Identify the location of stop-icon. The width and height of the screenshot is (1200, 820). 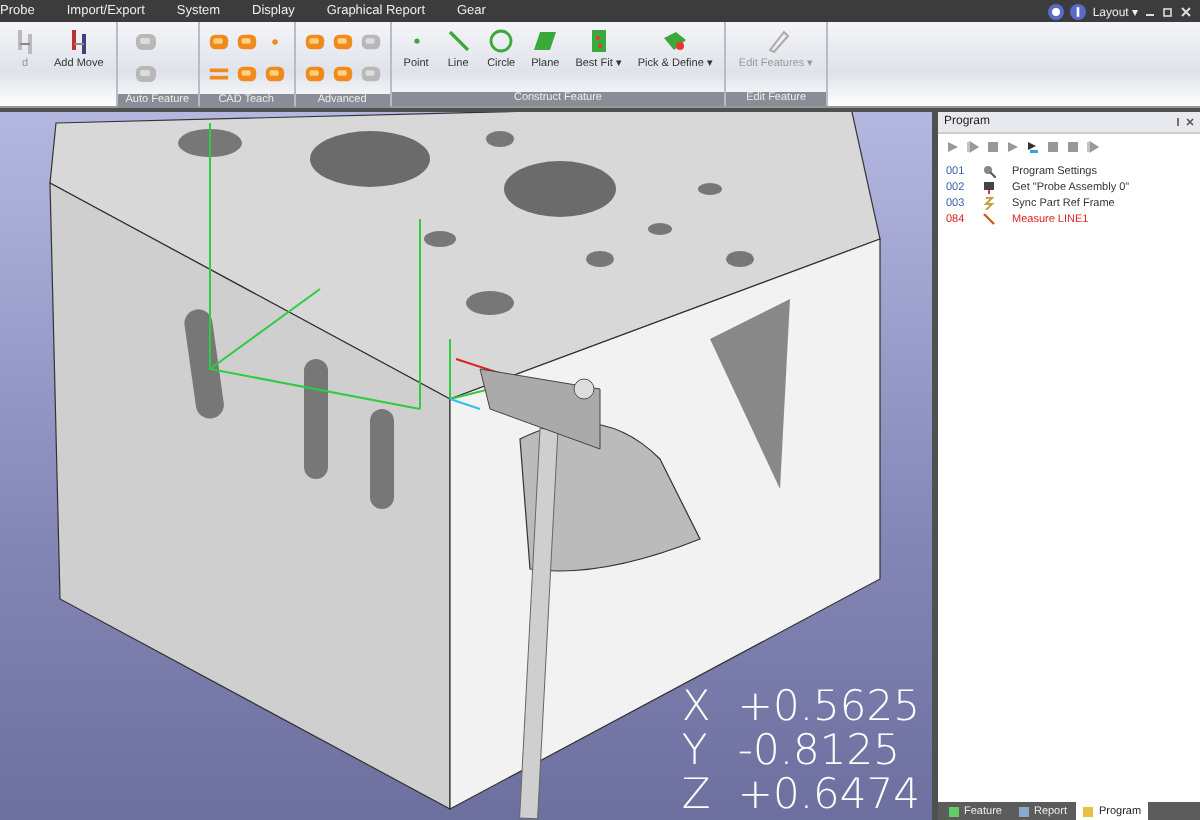
(993, 147).